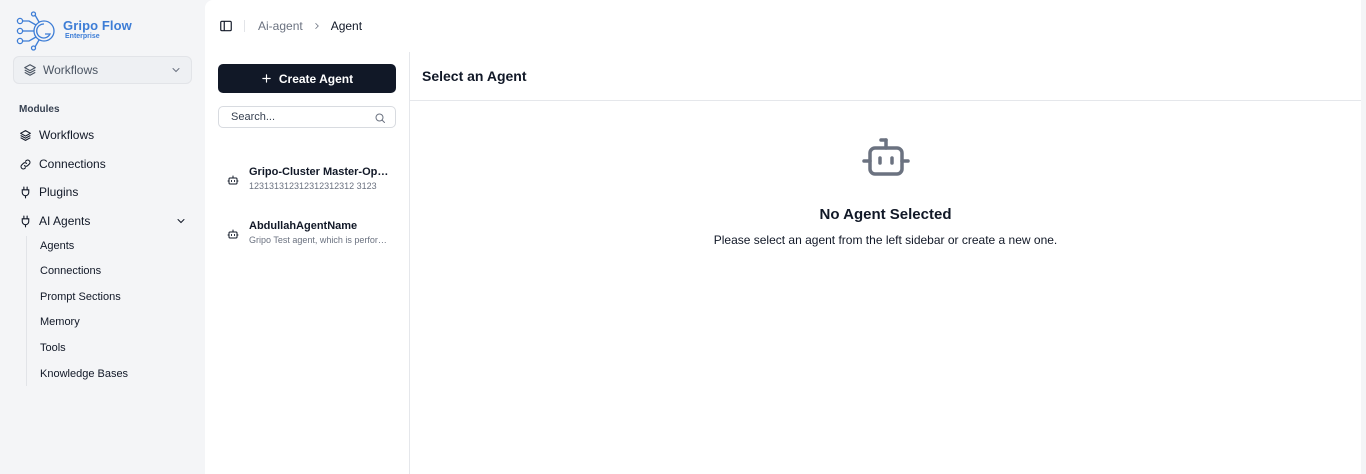  I want to click on plus-icon, so click(266, 78).